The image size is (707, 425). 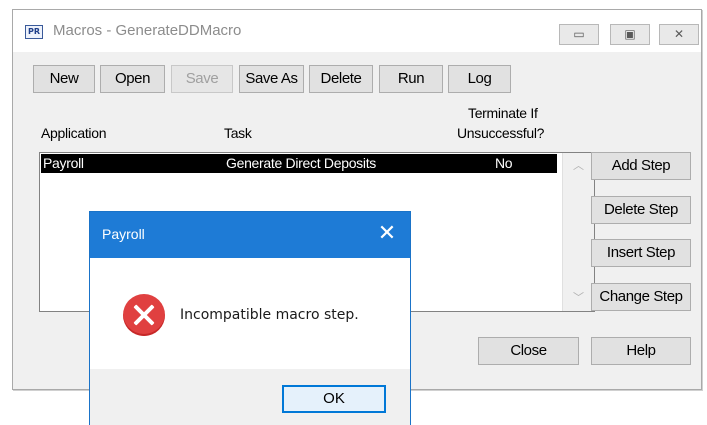 I want to click on open-button: Open, so click(x=132, y=79).